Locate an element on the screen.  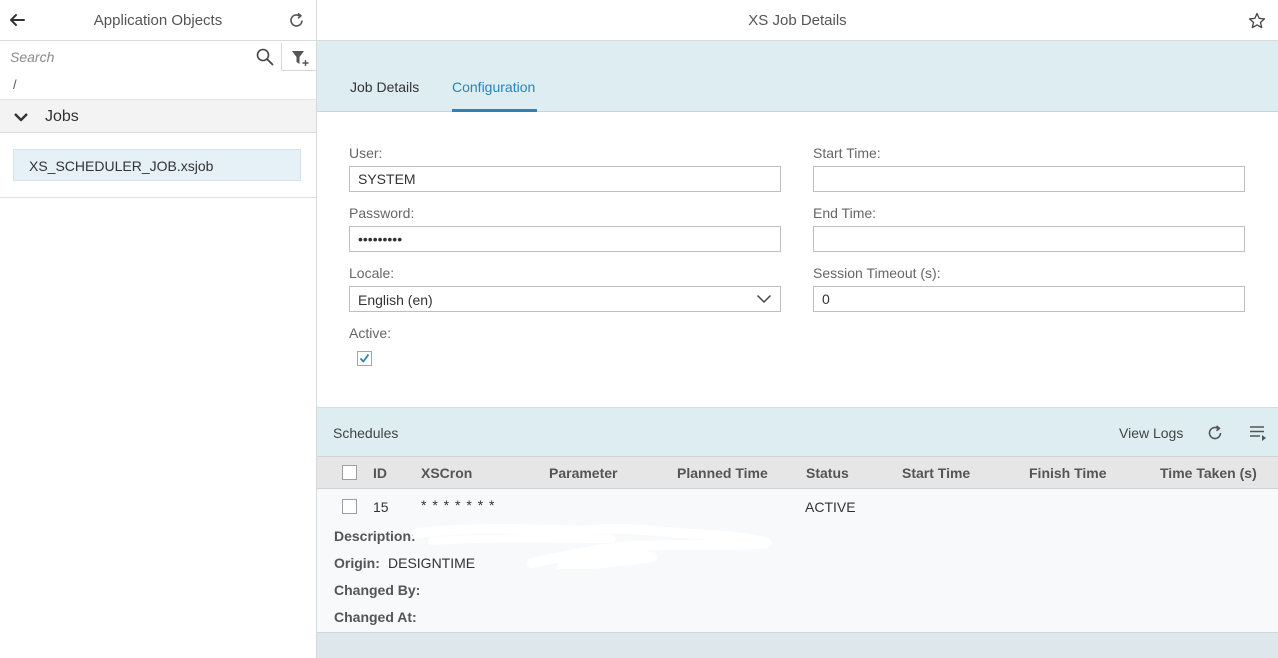
changed-at-label: Changed At: is located at coordinates (375, 617).